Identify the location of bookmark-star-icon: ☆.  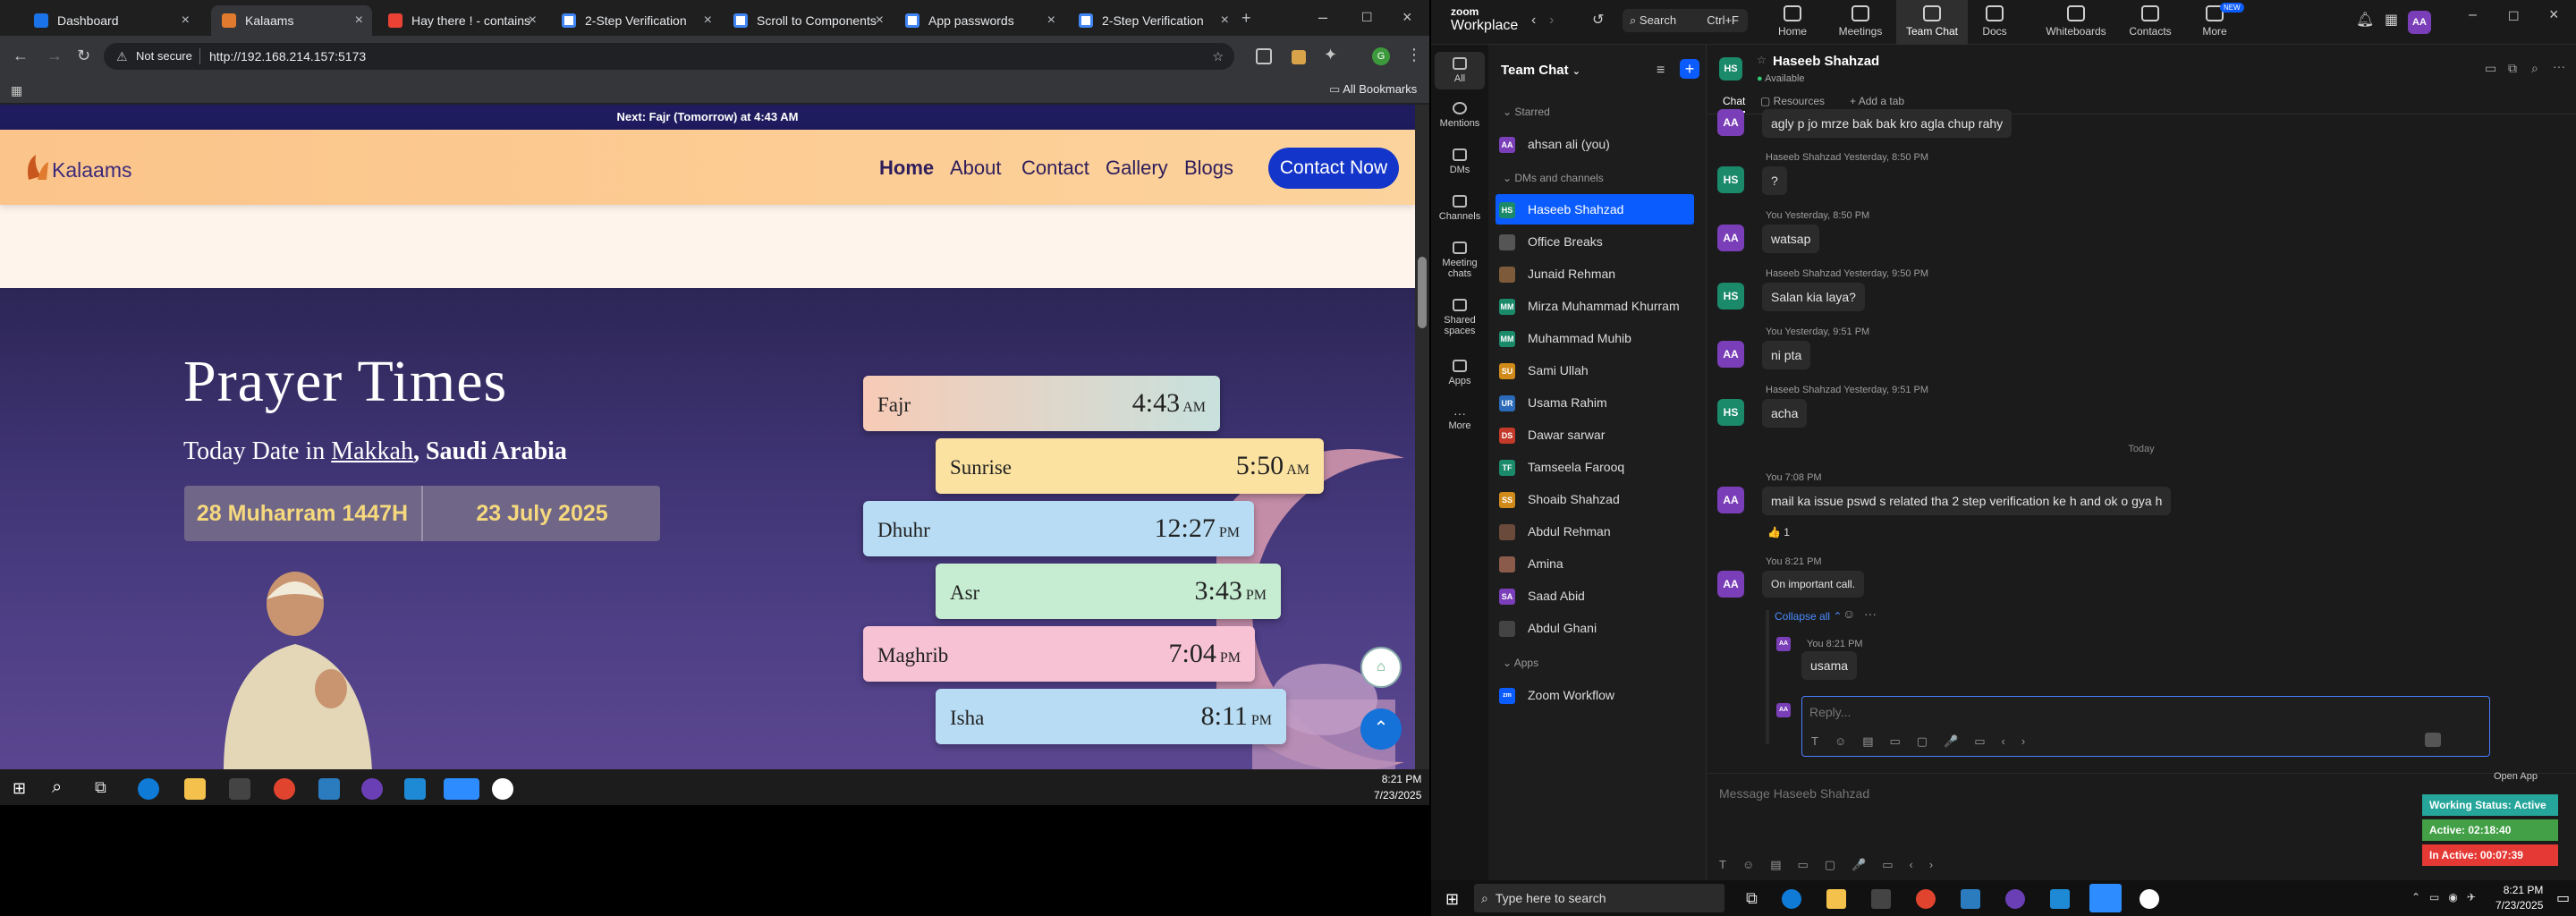
(1218, 56).